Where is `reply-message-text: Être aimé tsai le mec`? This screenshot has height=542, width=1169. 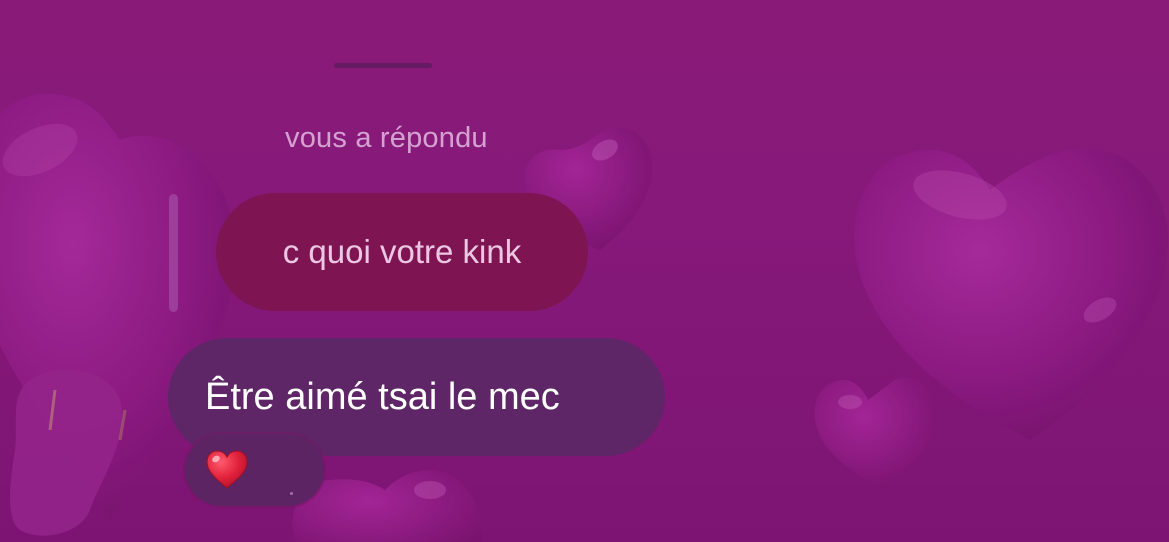
reply-message-text: Être aimé tsai le mec is located at coordinates (382, 396).